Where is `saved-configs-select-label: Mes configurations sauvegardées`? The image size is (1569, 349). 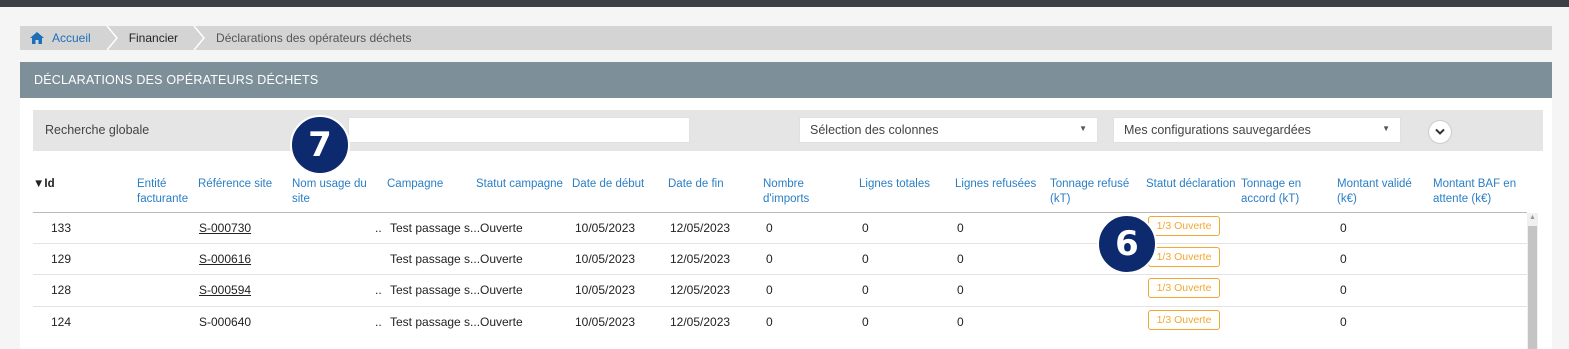
saved-configs-select-label: Mes configurations sauvegardées is located at coordinates (1217, 130).